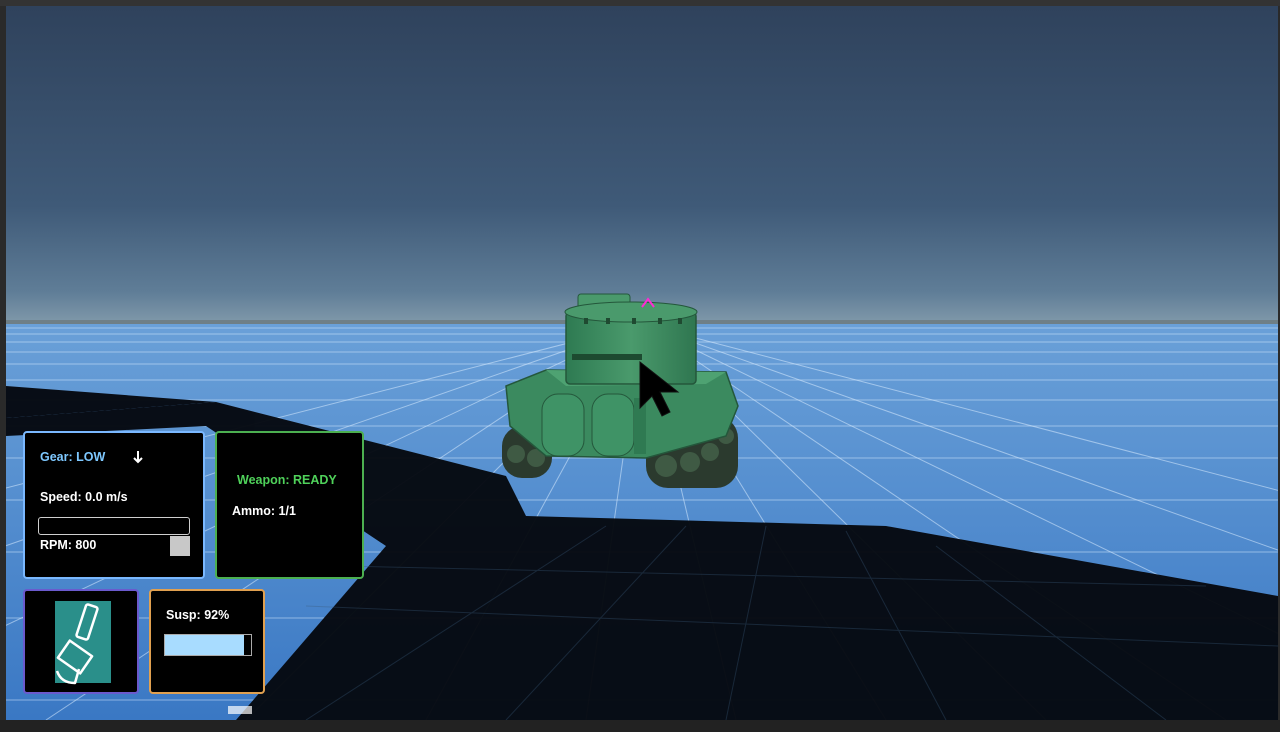  Describe the element at coordinates (264, 511) in the screenshot. I see `ammo-count: Ammo: 1/1` at that location.